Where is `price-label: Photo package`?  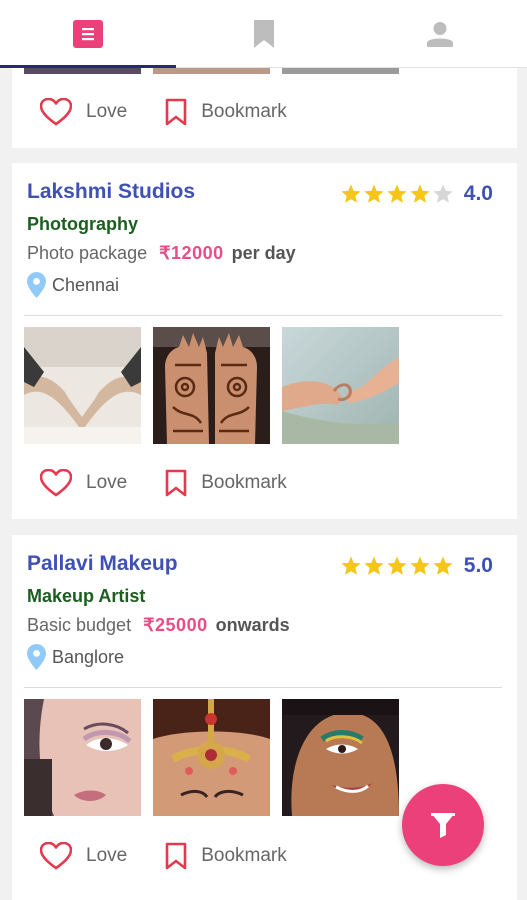
price-label: Photo package is located at coordinates (87, 253).